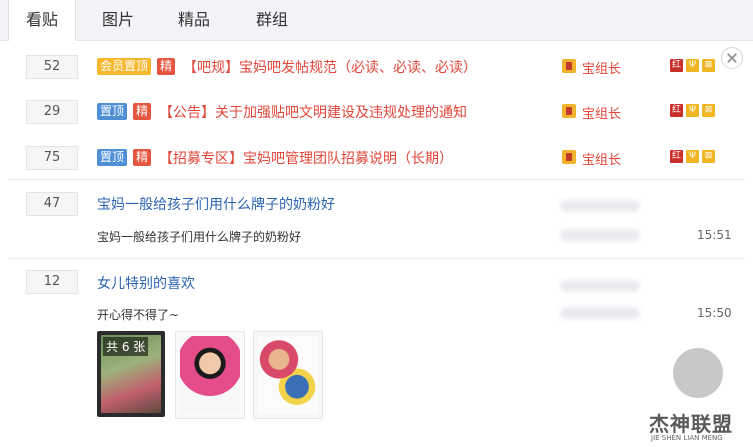 The width and height of the screenshot is (753, 447). What do you see at coordinates (714, 235) in the screenshot?
I see `thread-time: 15:51` at bounding box center [714, 235].